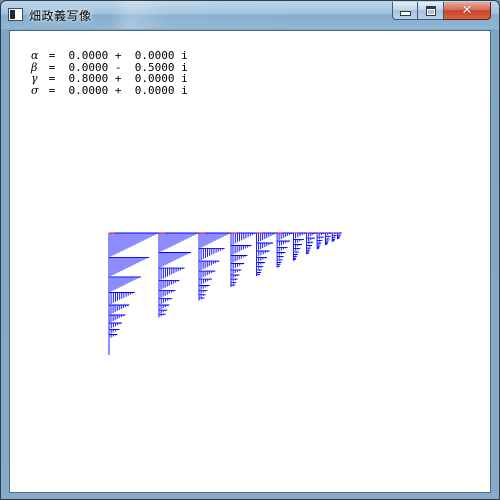  I want to click on maximize-icon, so click(430, 10).